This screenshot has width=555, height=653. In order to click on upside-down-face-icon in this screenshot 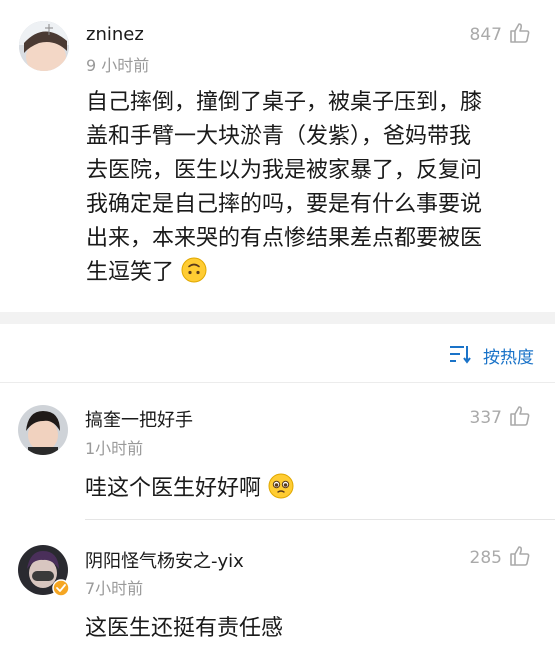, I will do `click(194, 270)`.